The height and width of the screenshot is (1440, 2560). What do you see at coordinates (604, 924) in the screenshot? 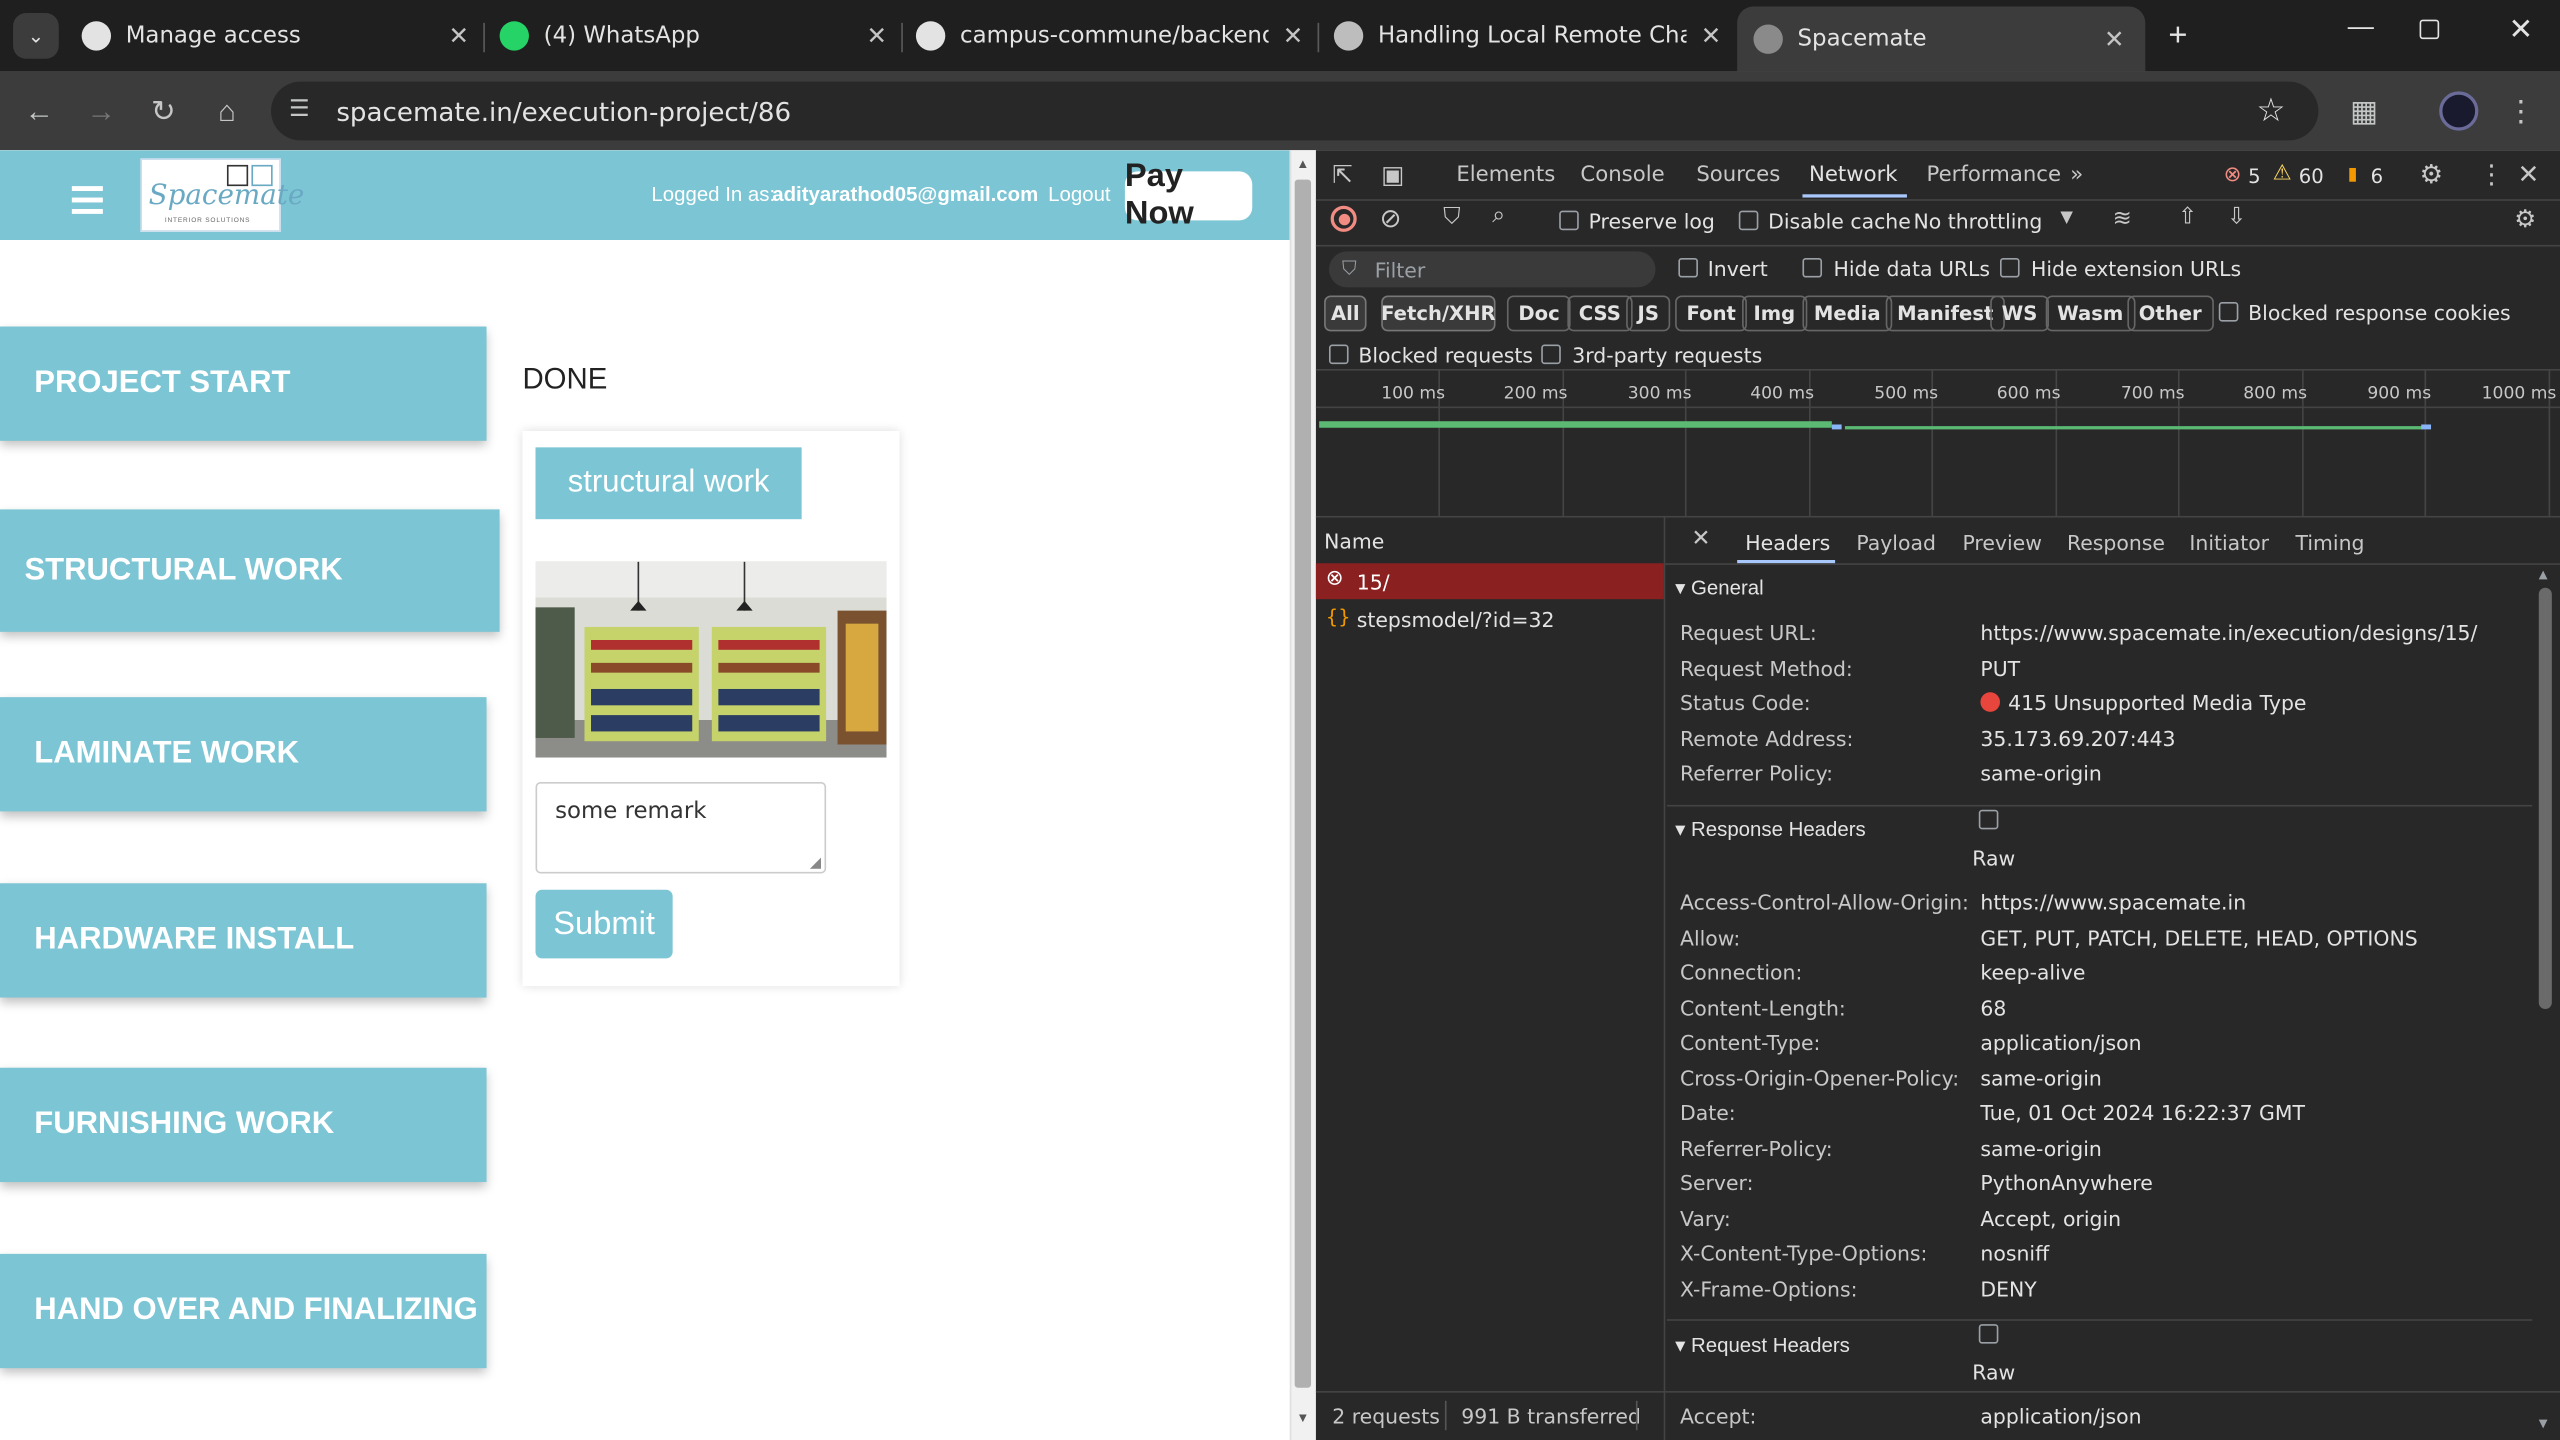
I see `submit-button: Submit` at bounding box center [604, 924].